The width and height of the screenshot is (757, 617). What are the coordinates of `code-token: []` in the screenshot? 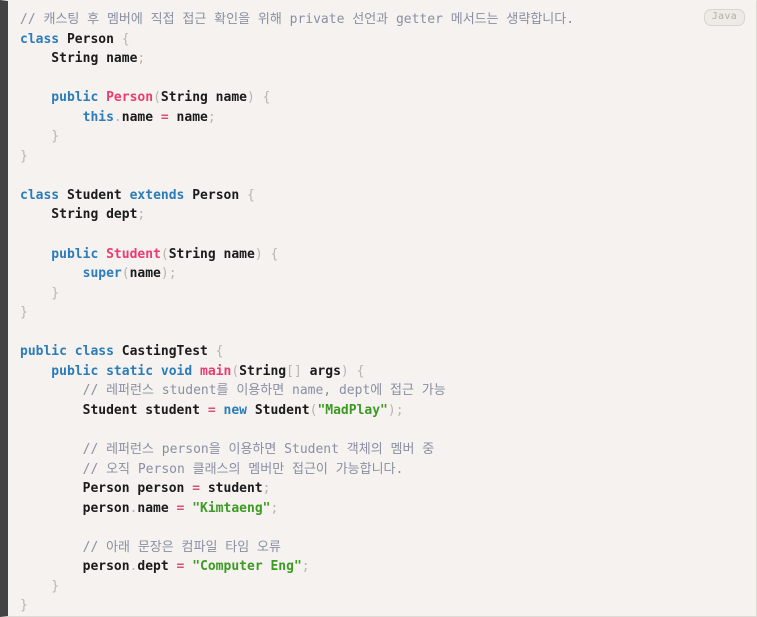 It's located at (298, 371).